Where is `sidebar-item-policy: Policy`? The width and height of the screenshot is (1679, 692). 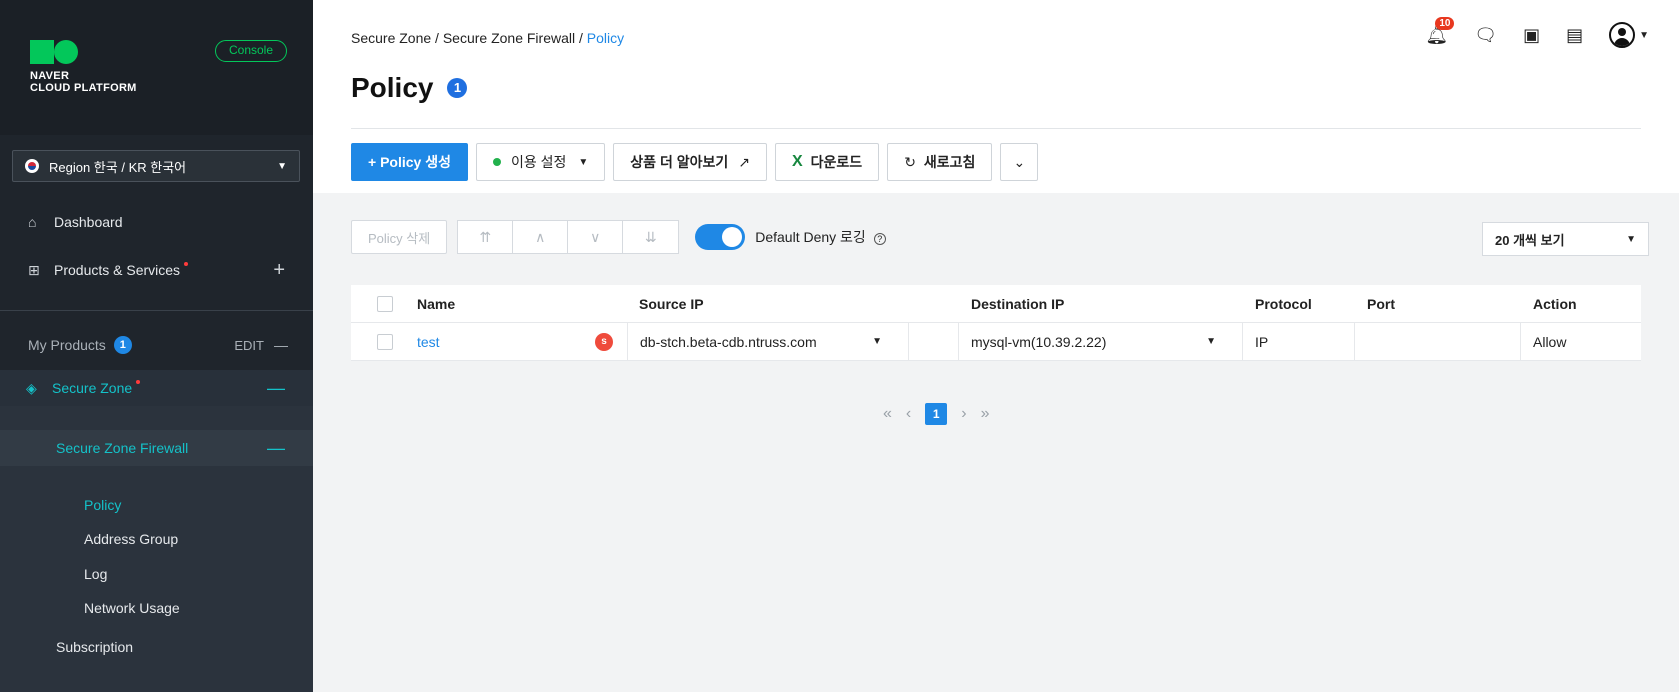
sidebar-item-policy: Policy is located at coordinates (102, 505).